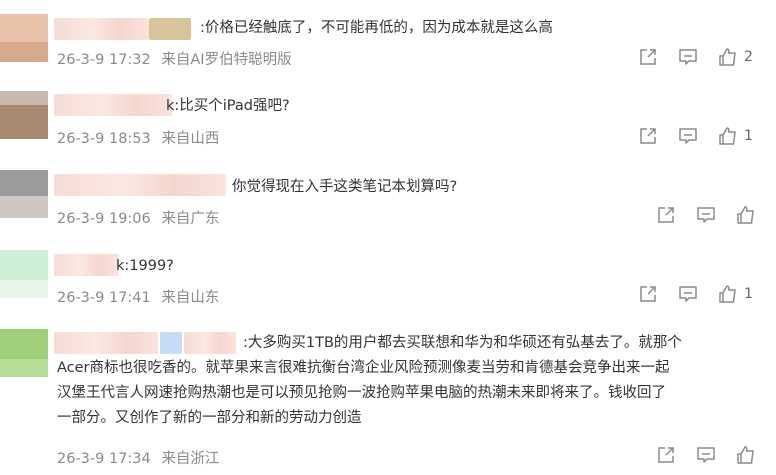 The height and width of the screenshot is (475, 776). Describe the element at coordinates (210, 343) in the screenshot. I see `username-blurred-tail` at that location.